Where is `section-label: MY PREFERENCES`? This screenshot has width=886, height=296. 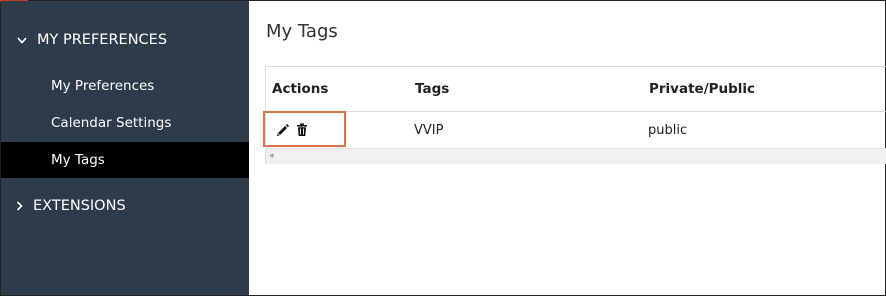
section-label: MY PREFERENCES is located at coordinates (102, 40).